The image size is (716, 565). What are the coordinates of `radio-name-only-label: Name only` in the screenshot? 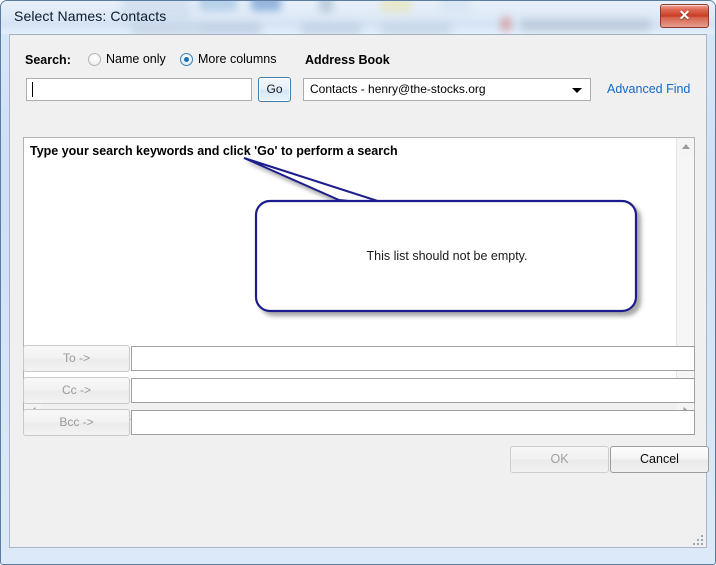 It's located at (136, 59).